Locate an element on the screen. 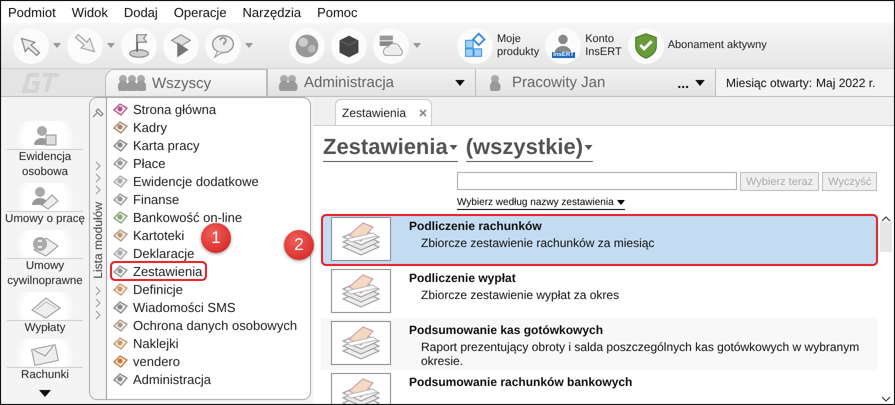  document-tab: Zestawienia is located at coordinates (383, 112).